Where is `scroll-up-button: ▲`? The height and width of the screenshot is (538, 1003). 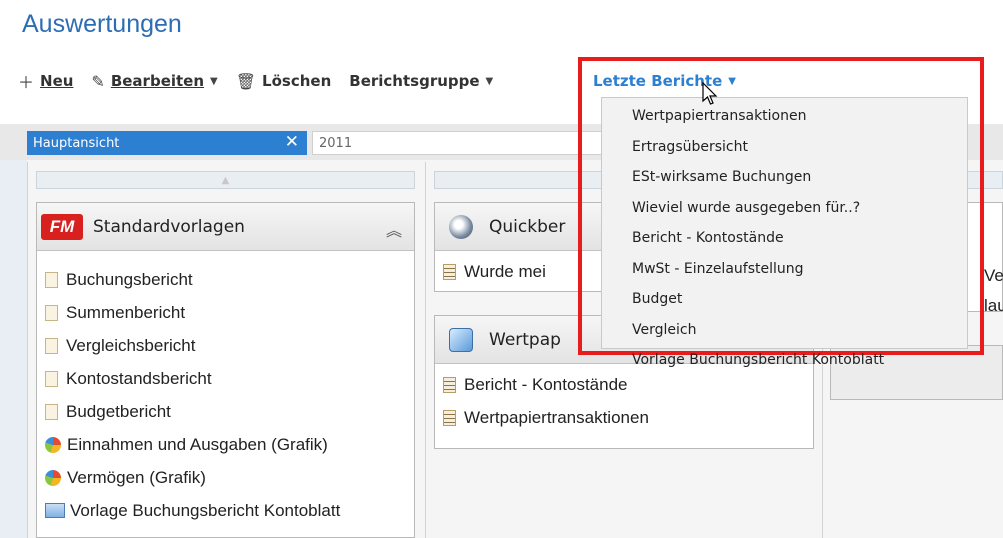
scroll-up-button: ▲ is located at coordinates (225, 180).